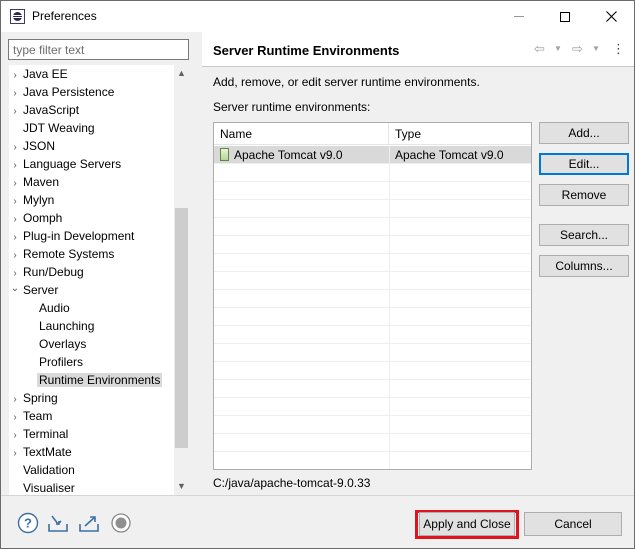 This screenshot has height=549, width=635. What do you see at coordinates (28, 523) in the screenshot?
I see `help-icon: ?` at bounding box center [28, 523].